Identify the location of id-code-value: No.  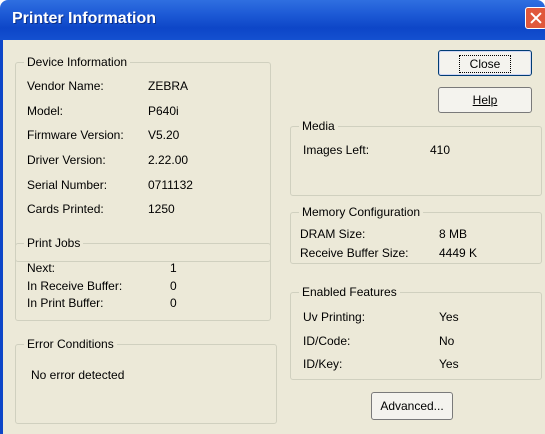
(447, 341).